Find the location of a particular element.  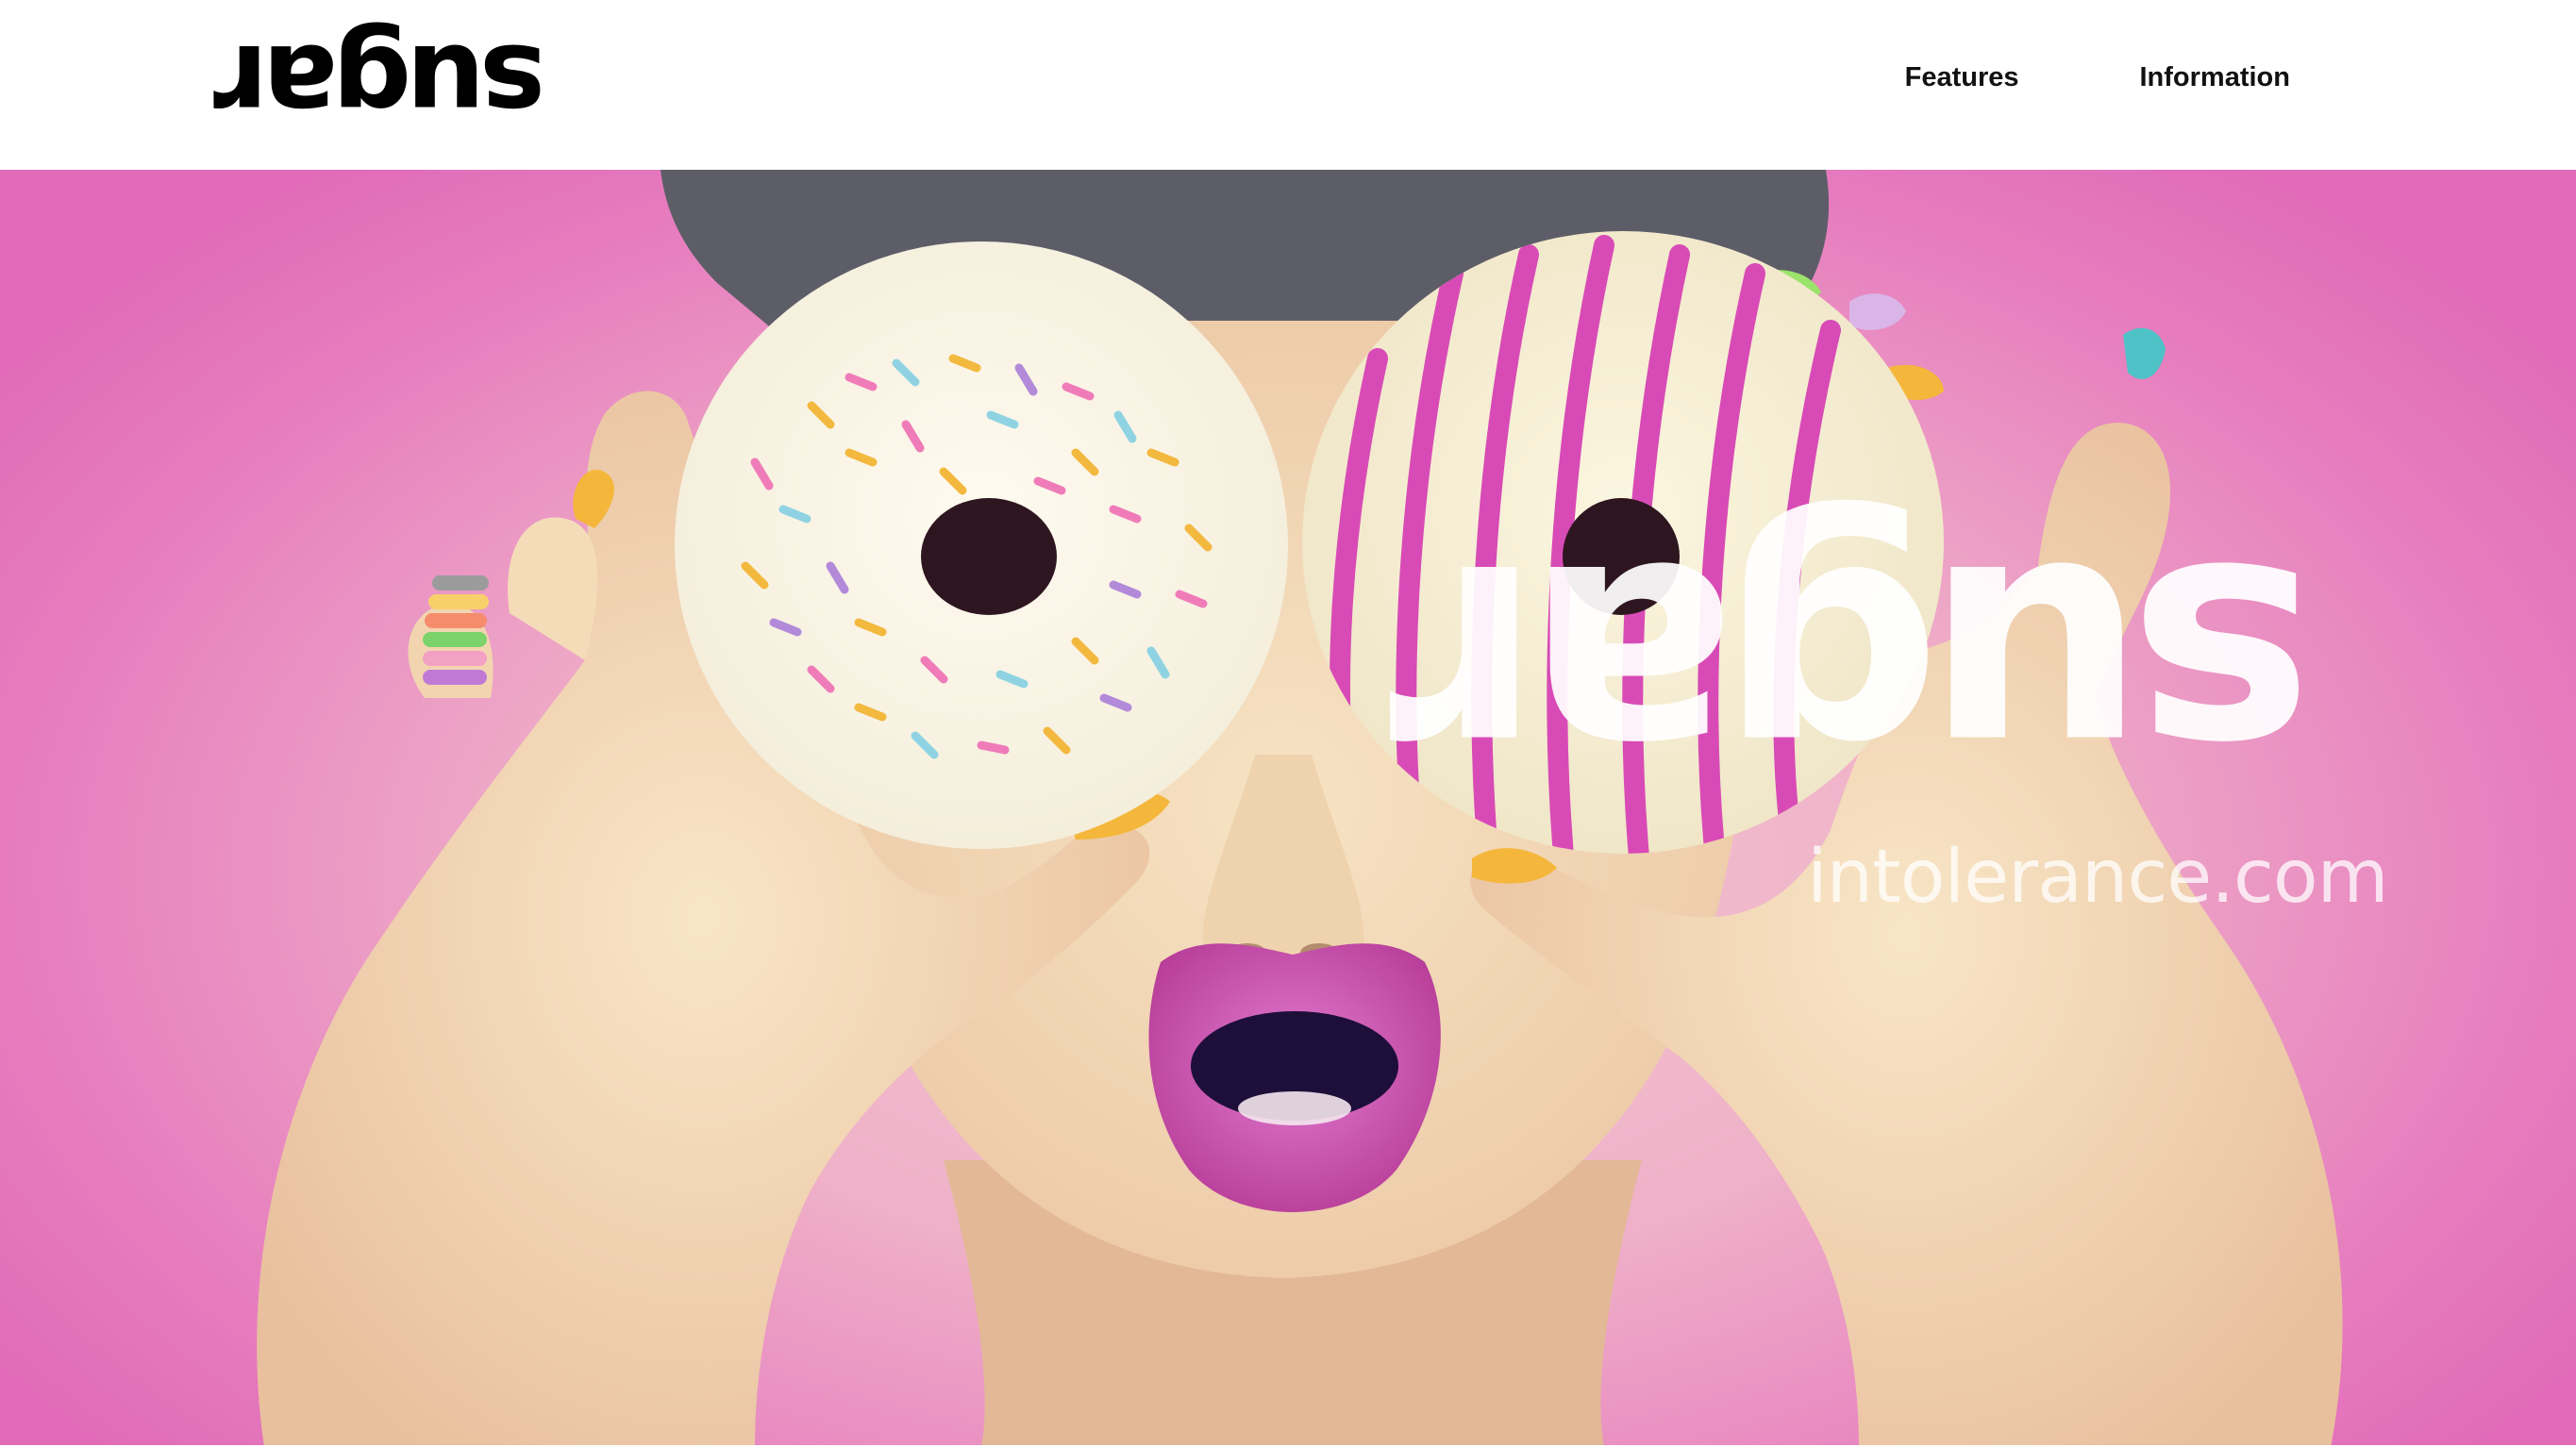

nav-features-link: Features is located at coordinates (1962, 77).